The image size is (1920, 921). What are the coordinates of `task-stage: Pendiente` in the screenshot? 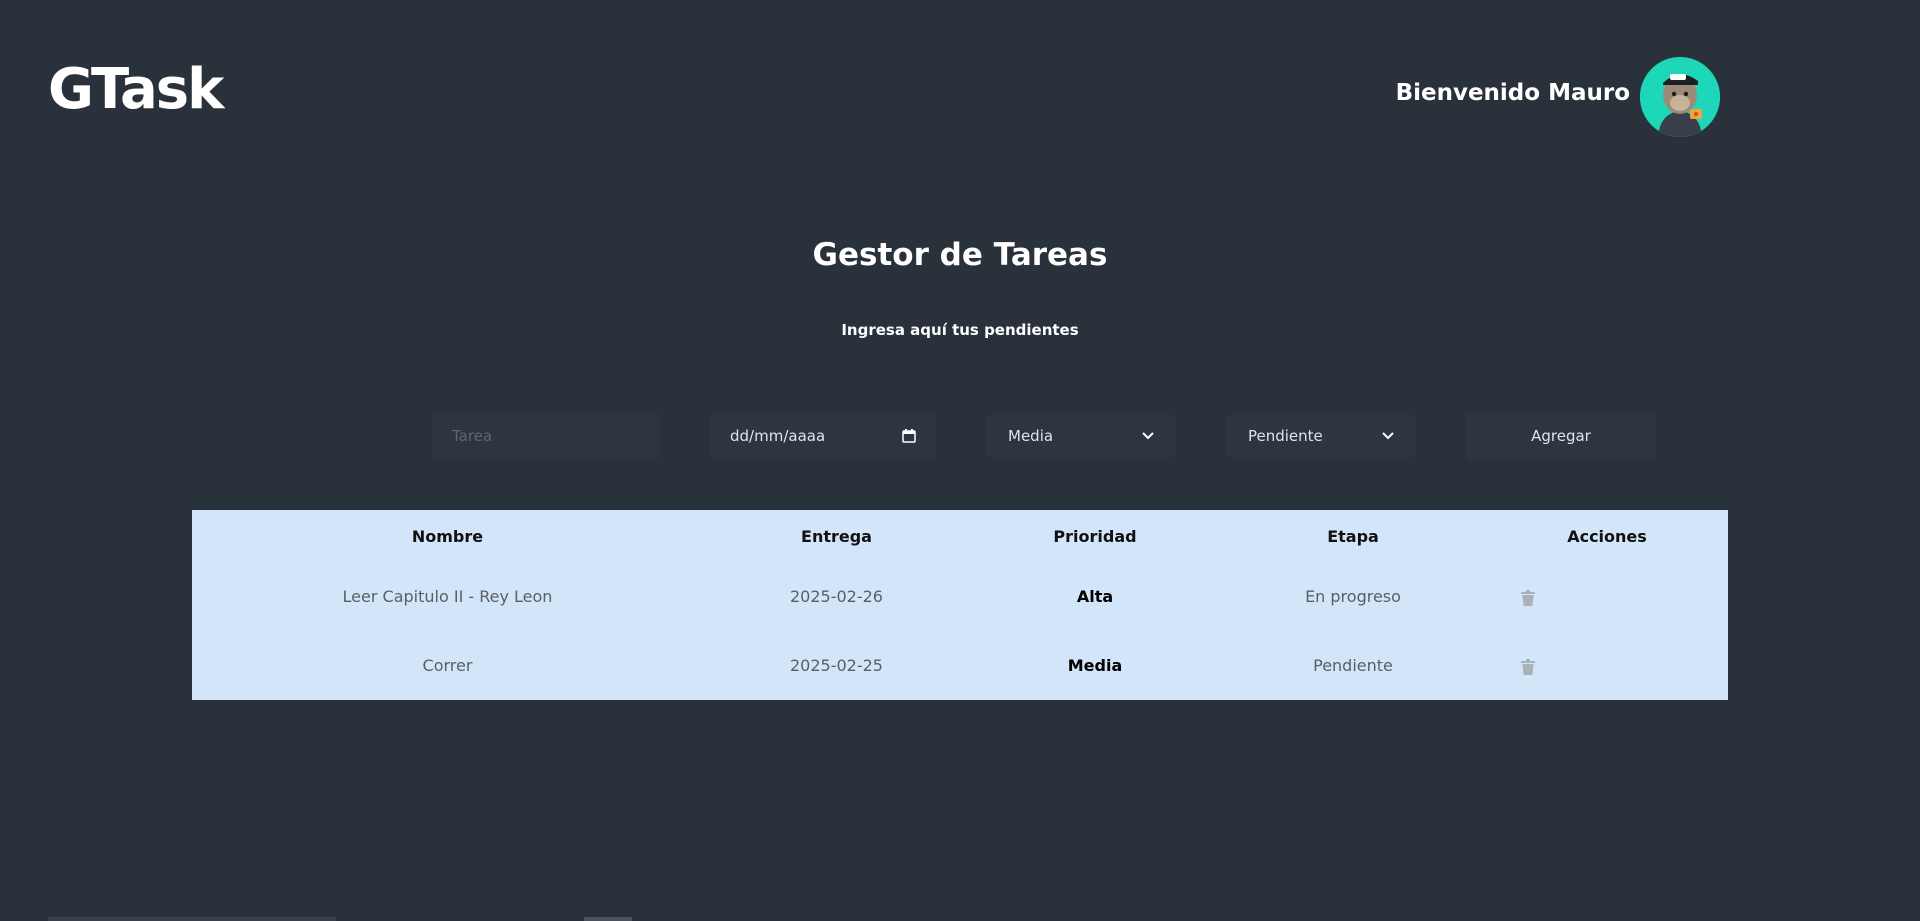 It's located at (1353, 665).